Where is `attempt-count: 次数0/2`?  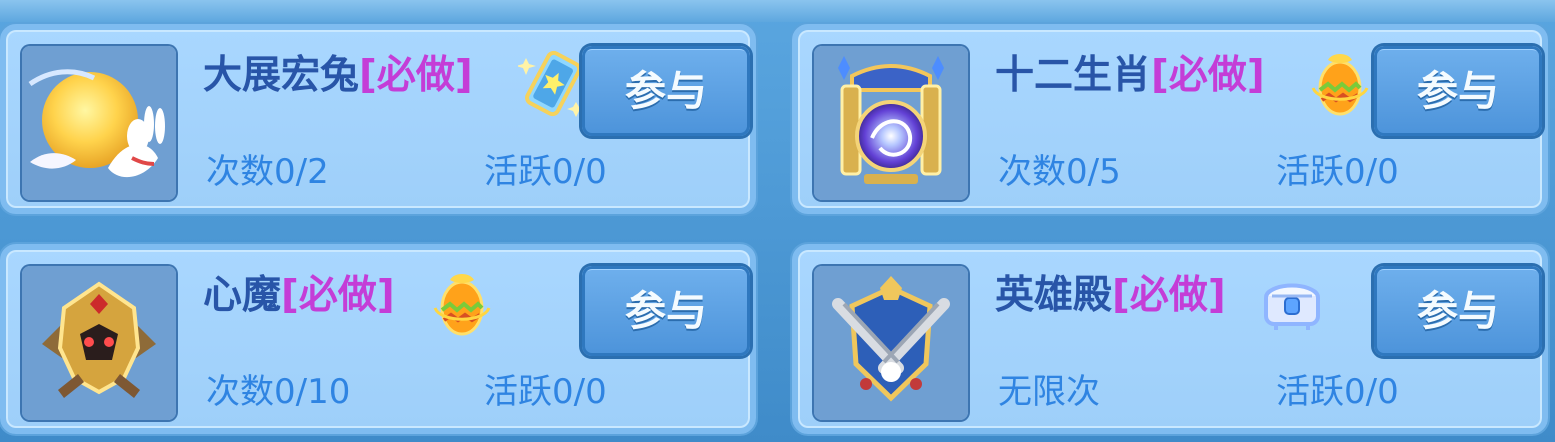
attempt-count: 次数0/2 is located at coordinates (267, 172).